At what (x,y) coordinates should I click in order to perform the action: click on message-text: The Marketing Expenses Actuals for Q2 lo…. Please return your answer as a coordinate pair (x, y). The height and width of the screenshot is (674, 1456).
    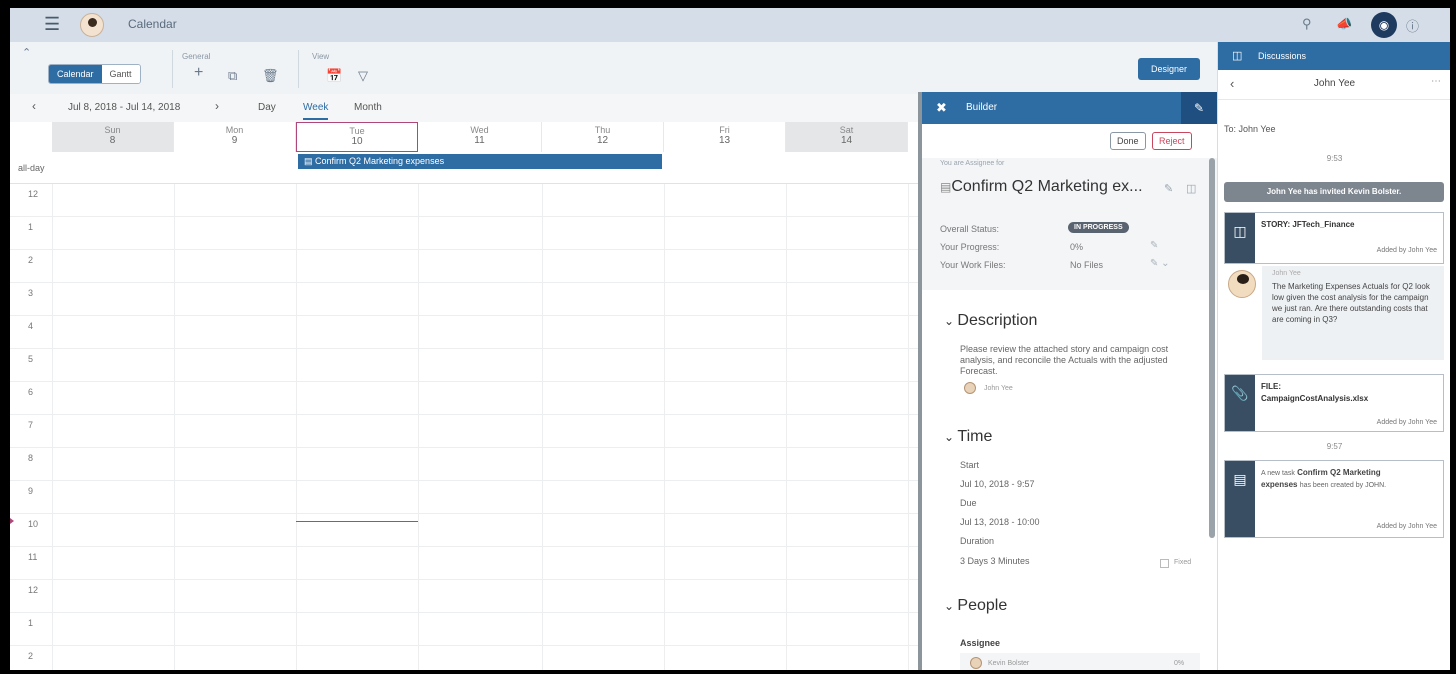
    Looking at the image, I should click on (1351, 303).